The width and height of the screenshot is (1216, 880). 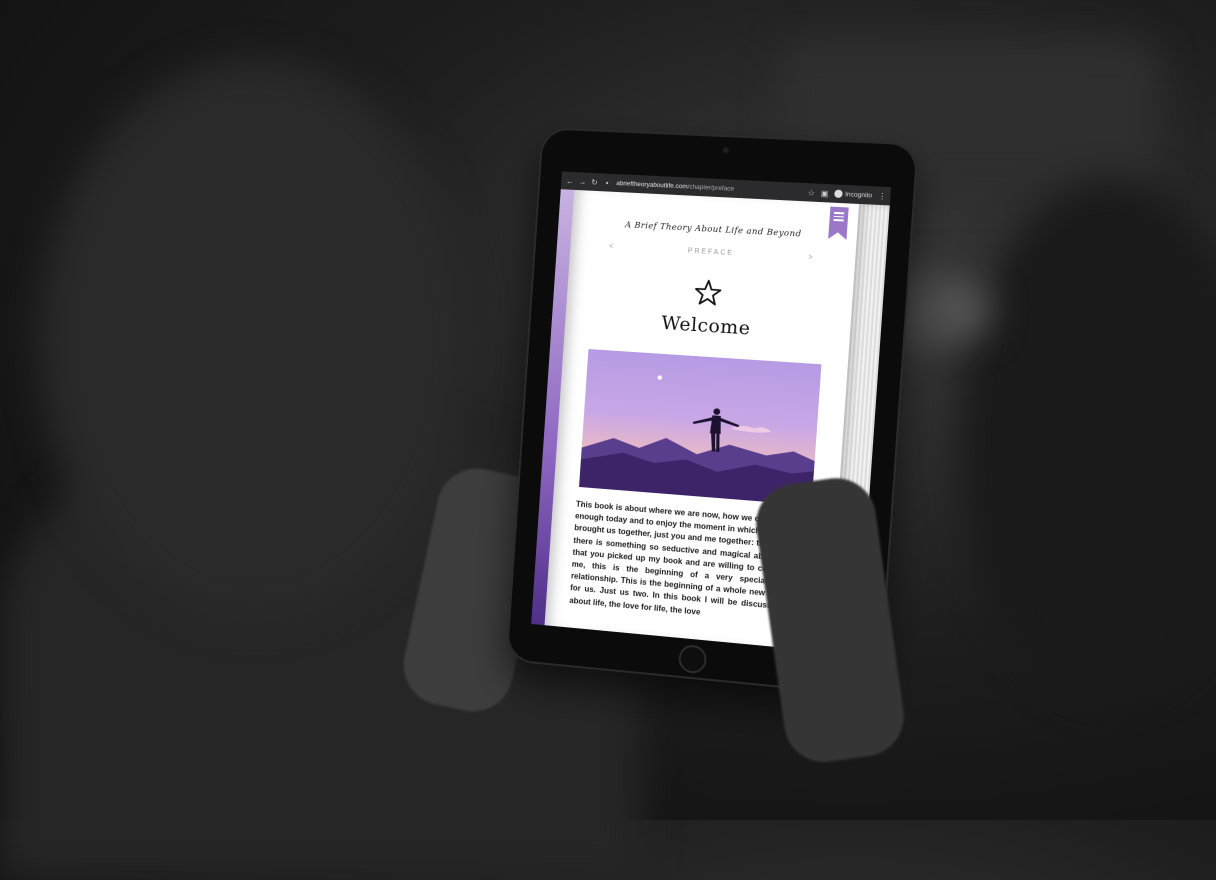 I want to click on incognito-indicator: Incognito, so click(x=853, y=194).